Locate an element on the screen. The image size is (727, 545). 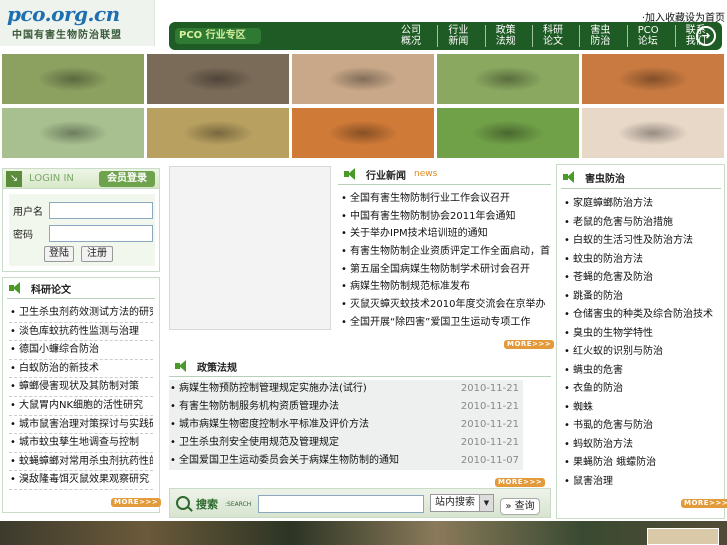
policy-item-date: 2010-11-21 is located at coordinates (489, 406).